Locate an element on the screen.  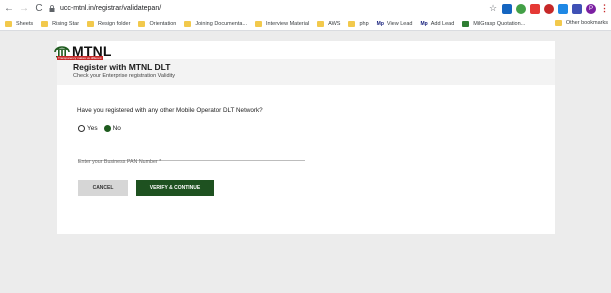
bookmark-label: Resign folder is located at coordinates (114, 23).